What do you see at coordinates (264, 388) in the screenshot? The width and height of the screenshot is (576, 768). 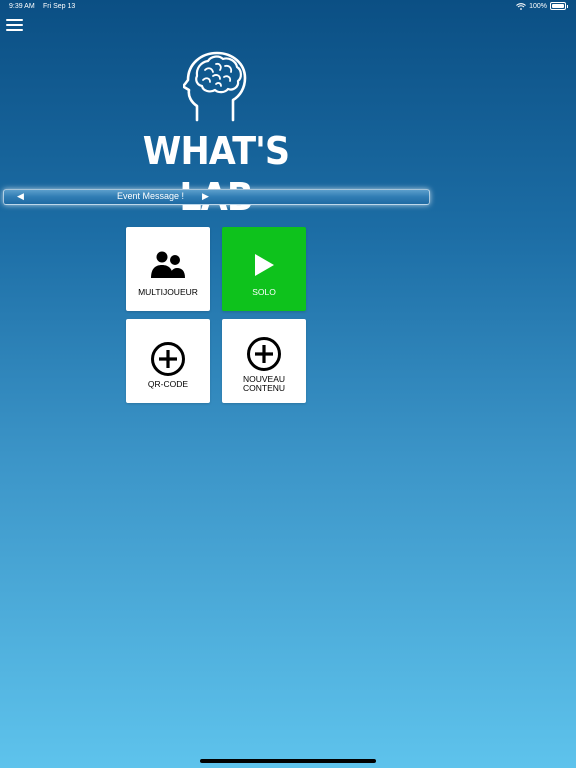 I see `tile-label-line2: CONTENU` at bounding box center [264, 388].